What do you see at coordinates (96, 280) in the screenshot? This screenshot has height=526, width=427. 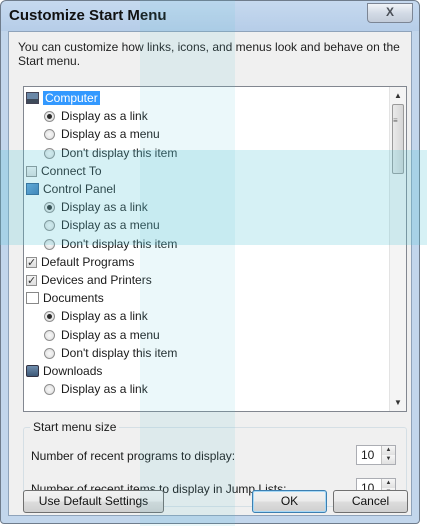 I see `item-label: Devices and Printers` at bounding box center [96, 280].